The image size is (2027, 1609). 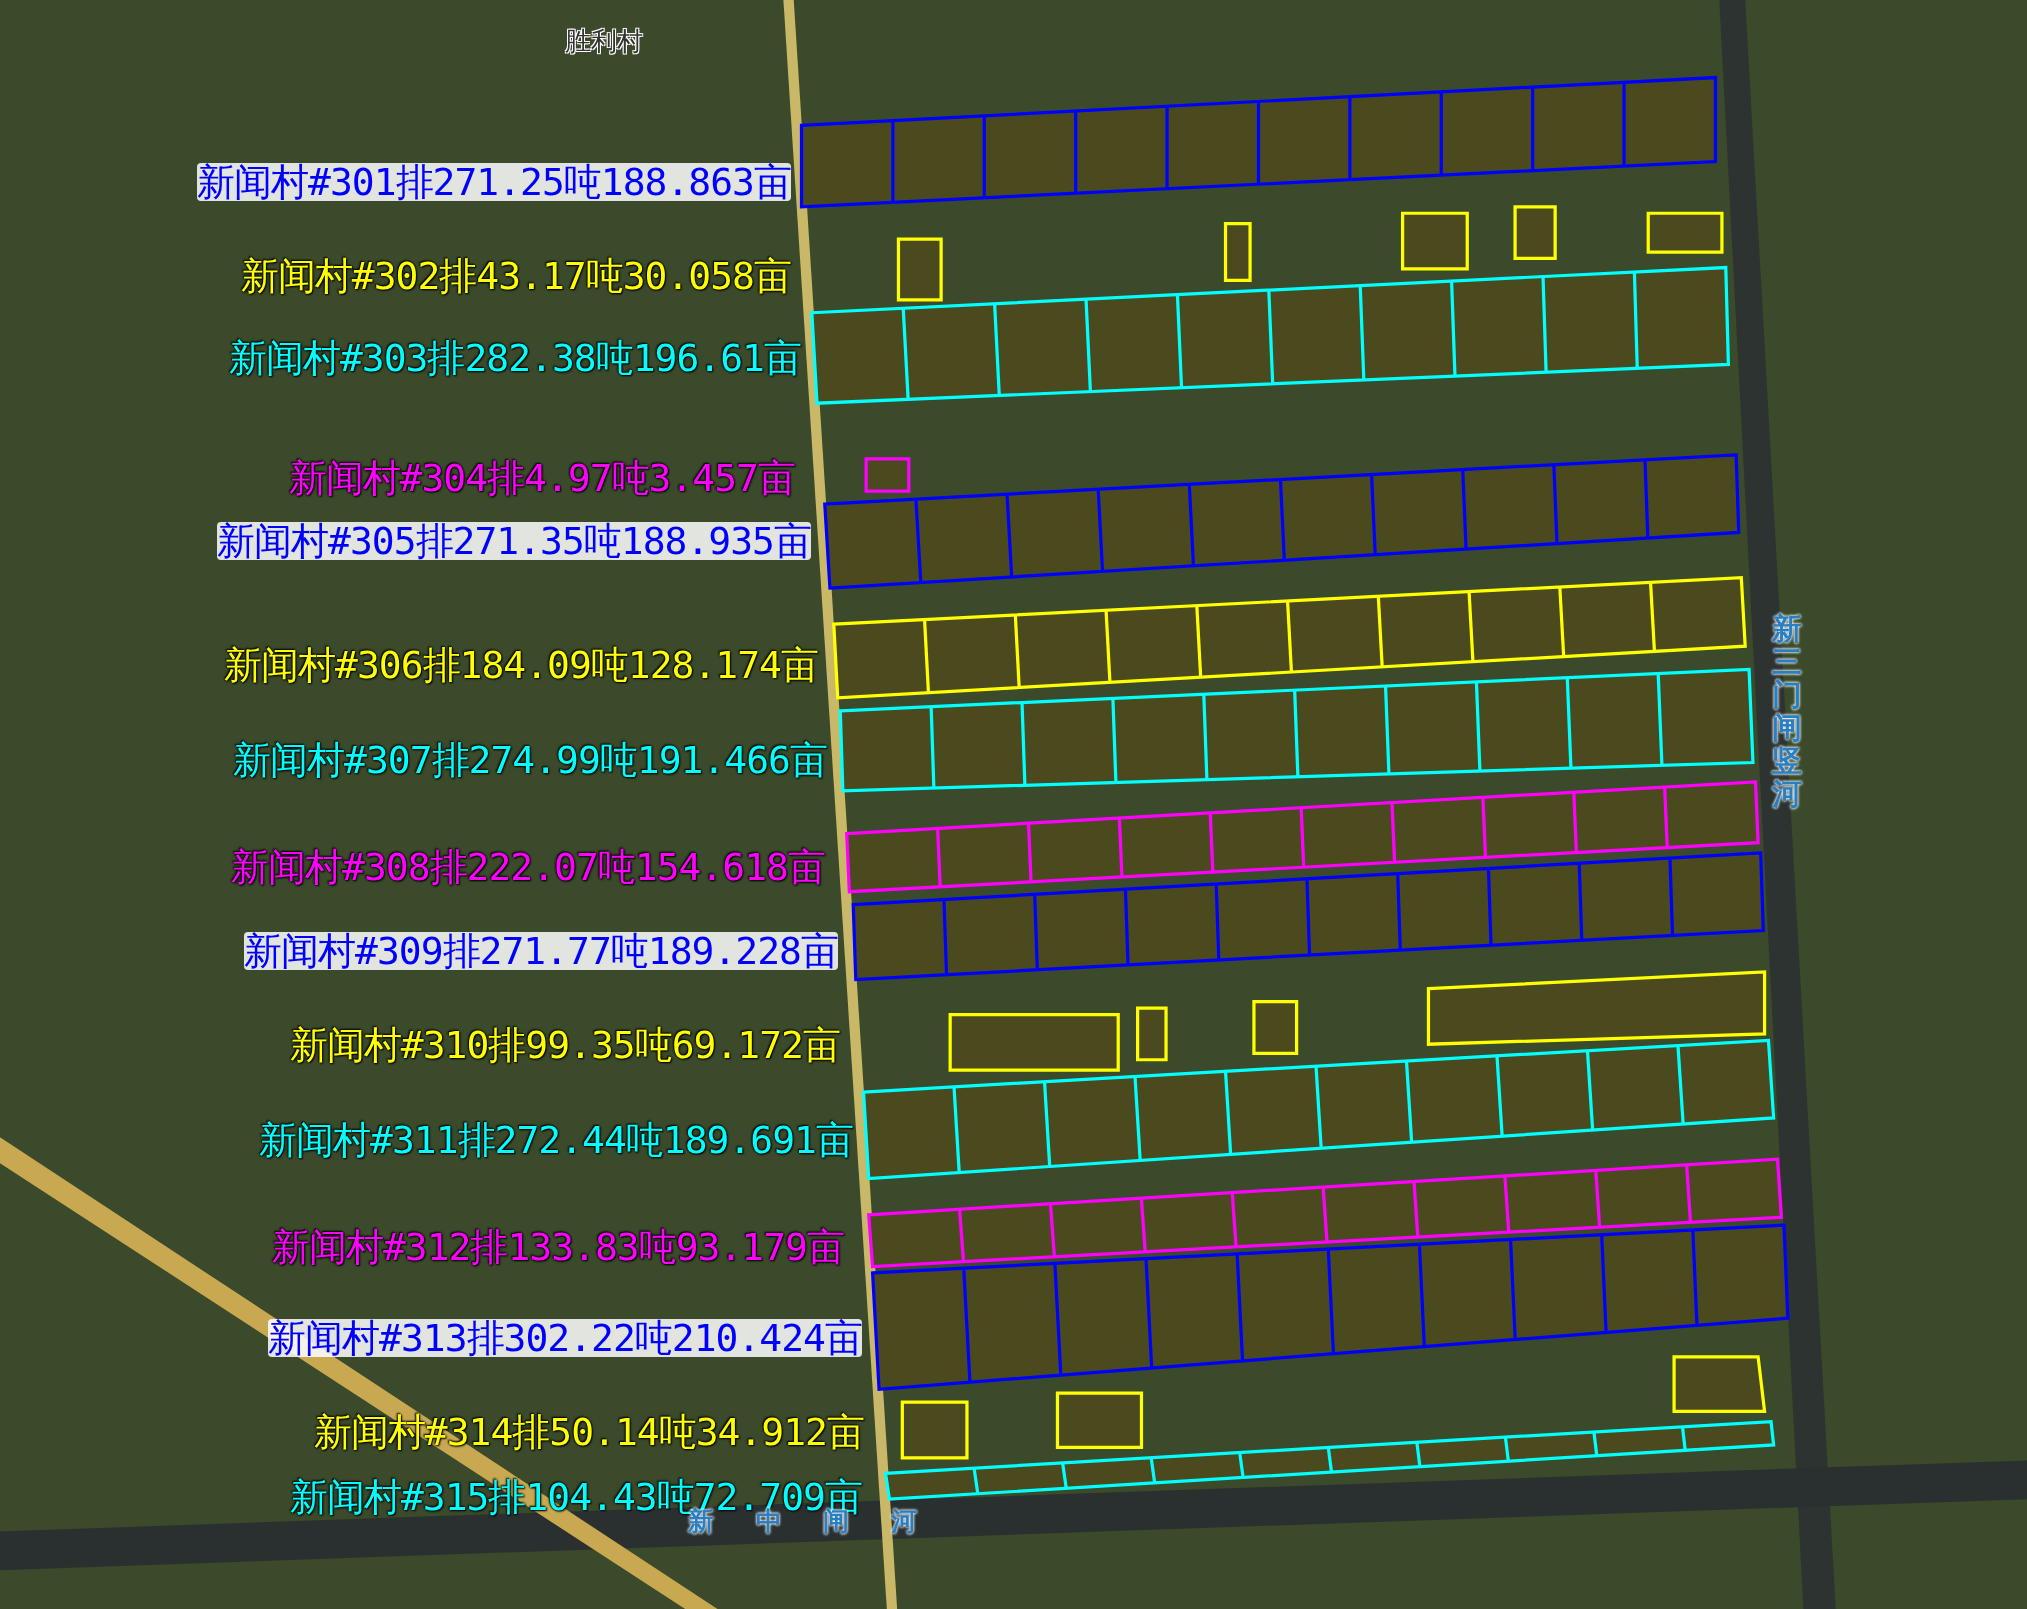 What do you see at coordinates (541, 478) in the screenshot?
I see `field-label: 新闻村#304排4.97吨3.457亩` at bounding box center [541, 478].